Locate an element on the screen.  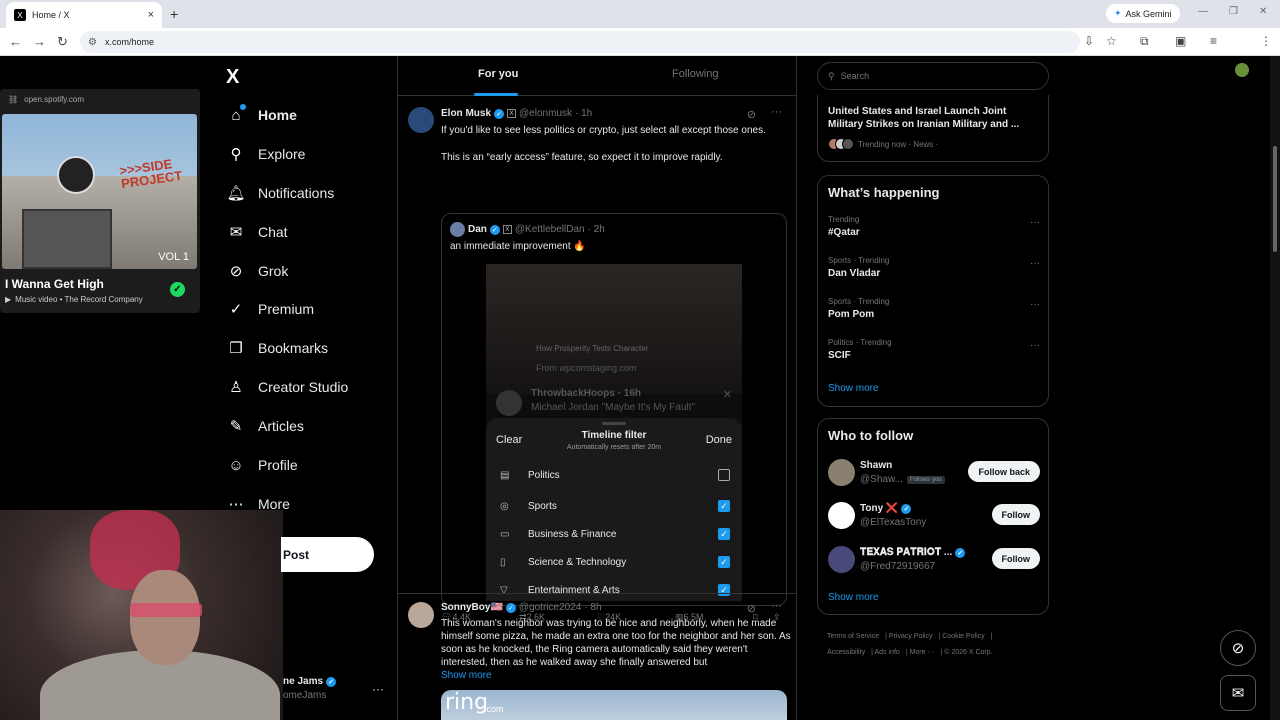
footer-link: Terms of Service is located at coordinates (853, 636).